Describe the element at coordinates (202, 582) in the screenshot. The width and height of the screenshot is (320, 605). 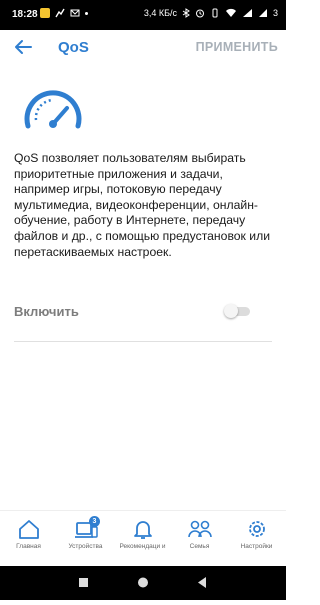
I see `back-button` at that location.